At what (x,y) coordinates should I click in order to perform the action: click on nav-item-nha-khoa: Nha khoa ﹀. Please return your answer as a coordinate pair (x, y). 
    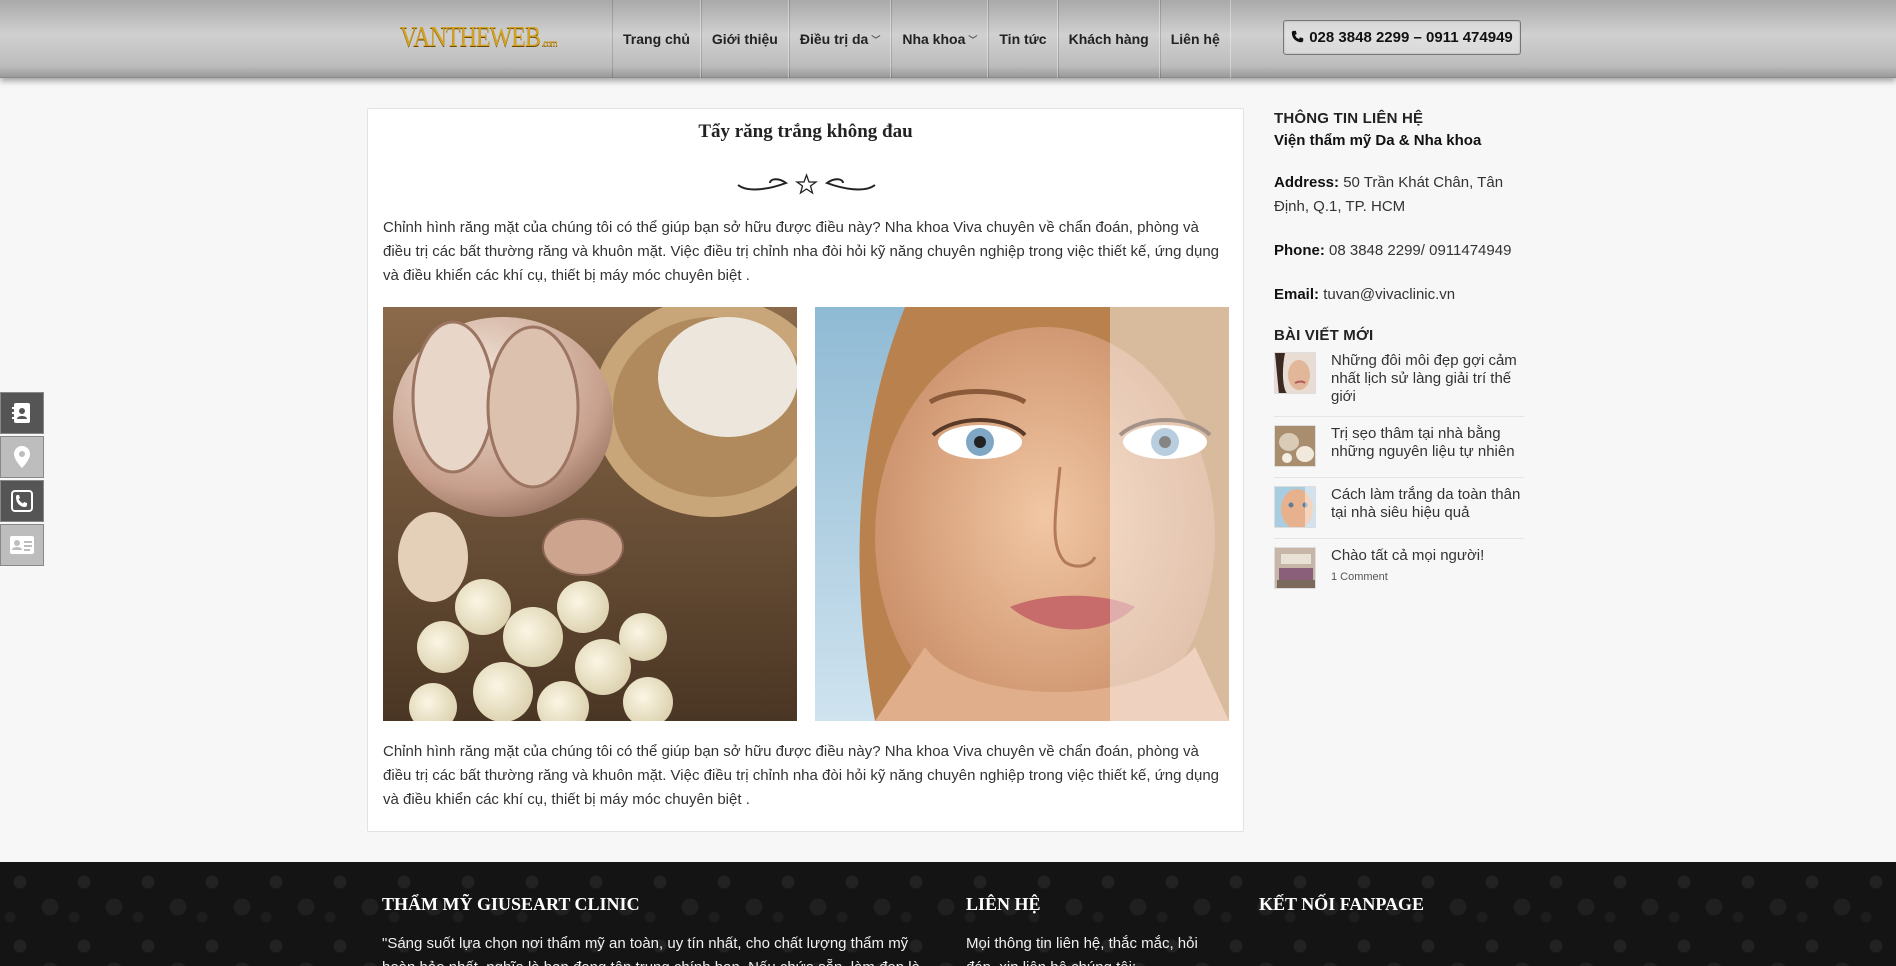
    Looking at the image, I should click on (940, 39).